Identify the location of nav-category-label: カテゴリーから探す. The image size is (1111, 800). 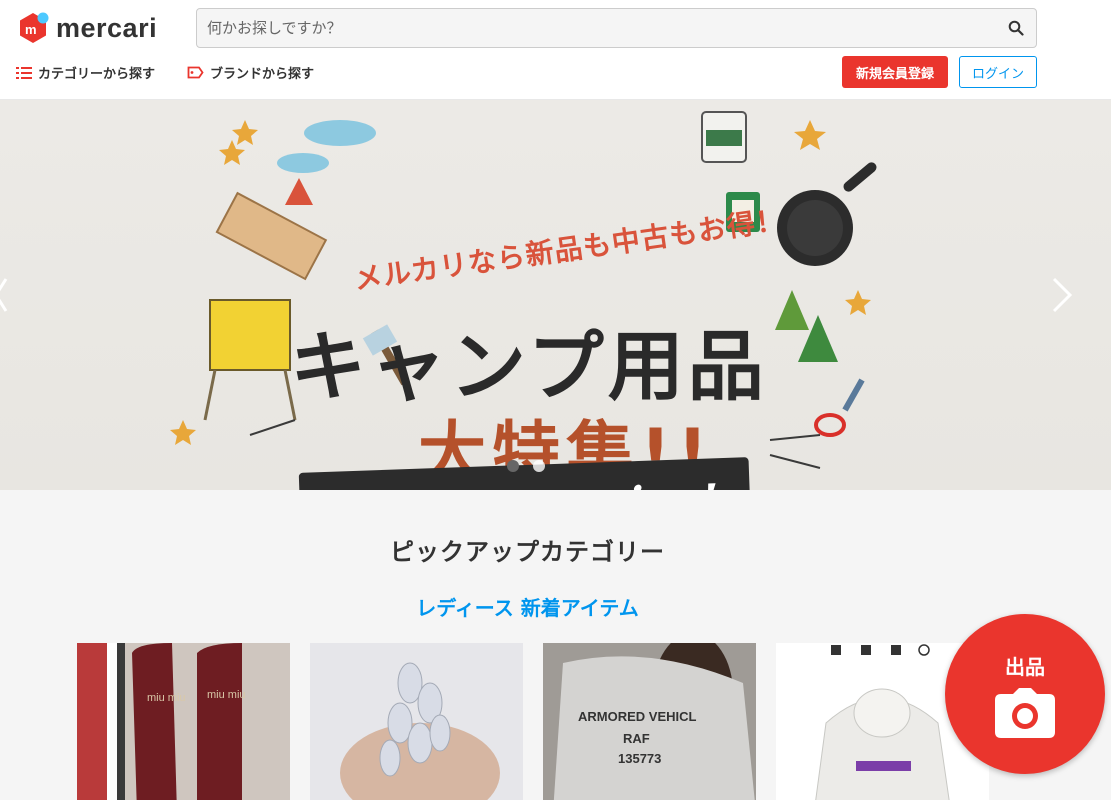
(97, 74).